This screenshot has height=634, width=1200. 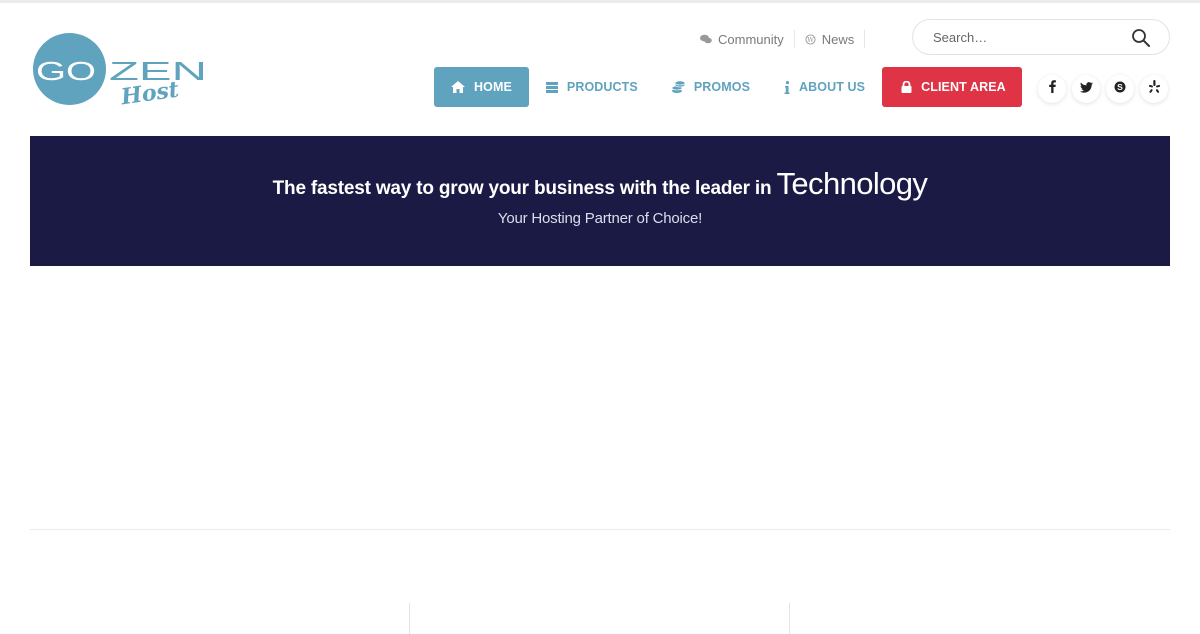 I want to click on nav-home: HOME, so click(x=481, y=87).